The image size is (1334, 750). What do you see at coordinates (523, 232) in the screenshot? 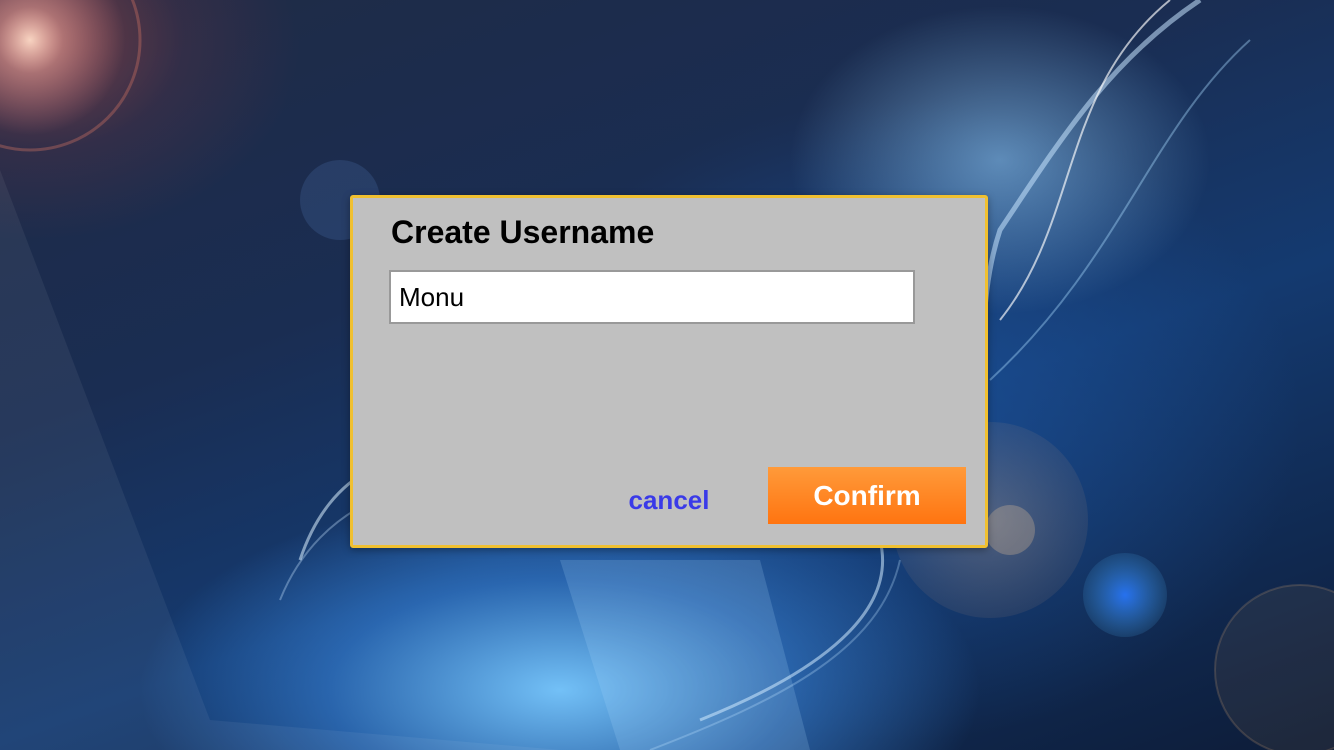
I see `dialog-title: Create Username` at bounding box center [523, 232].